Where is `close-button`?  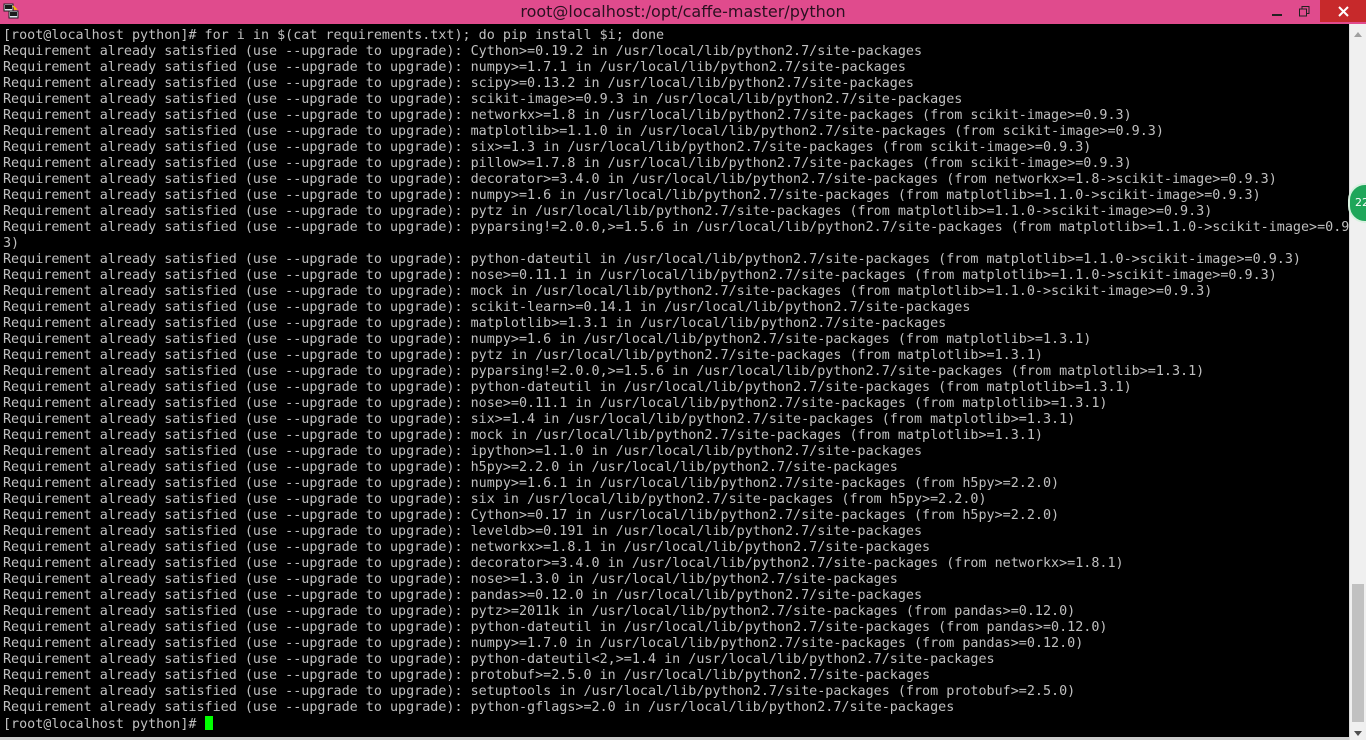
close-button is located at coordinates (1343, 11).